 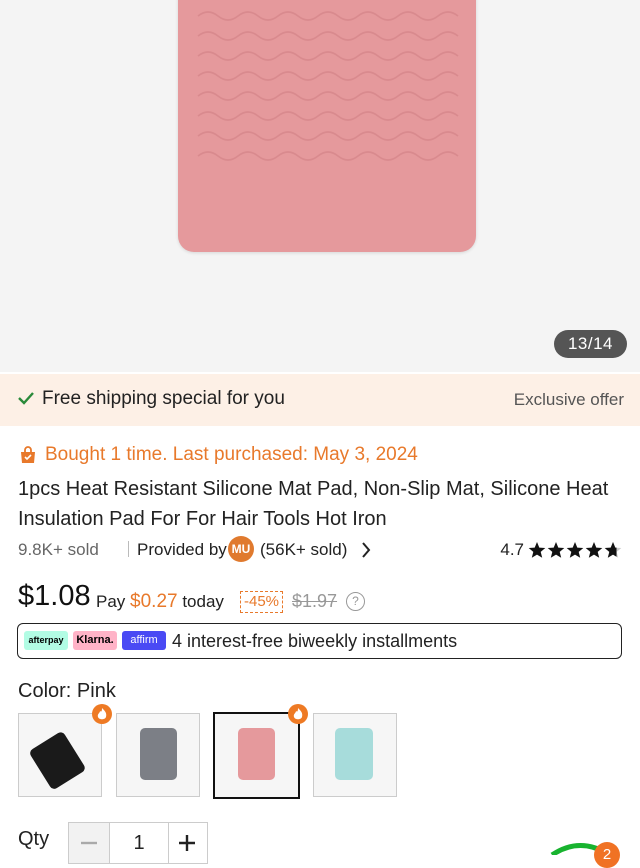 I want to click on shopping-bag-icon, so click(x=28, y=454).